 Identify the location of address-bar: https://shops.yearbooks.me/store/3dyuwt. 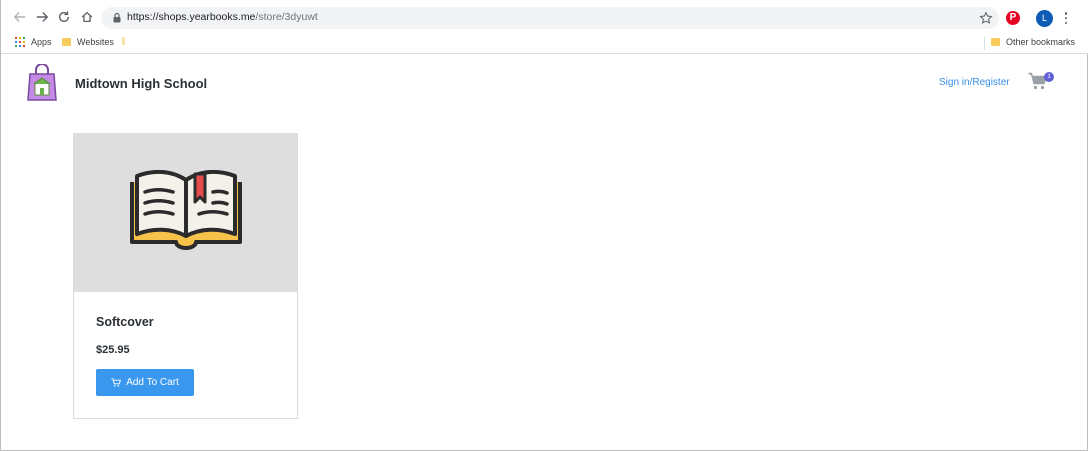
(550, 18).